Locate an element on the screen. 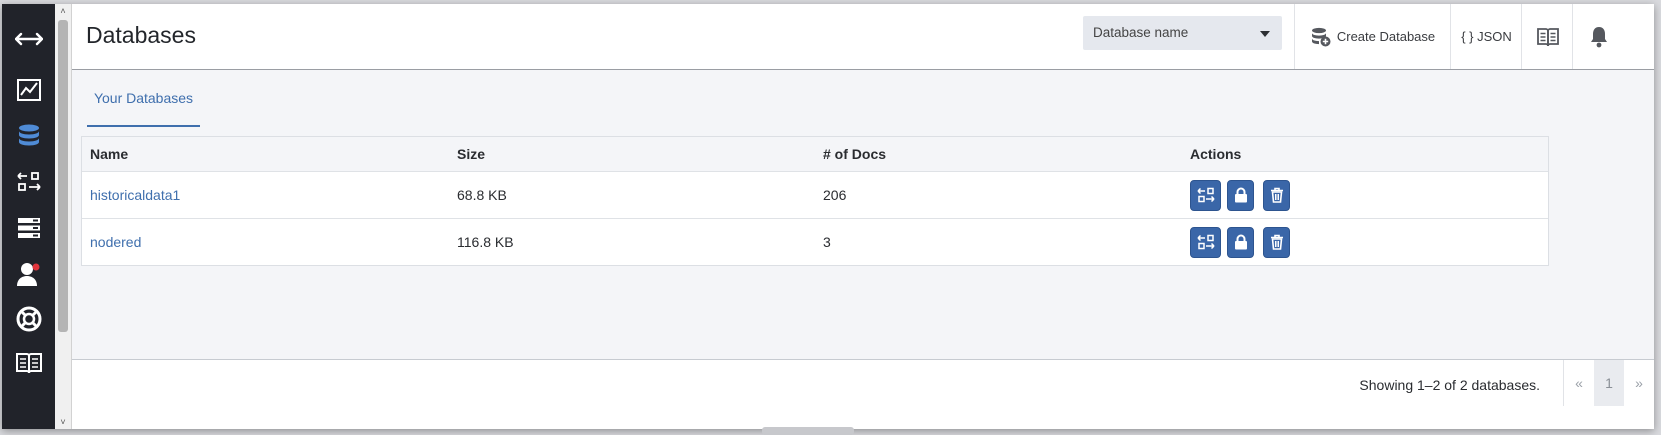 The width and height of the screenshot is (1661, 435). database-doc-count: 3 is located at coordinates (827, 242).